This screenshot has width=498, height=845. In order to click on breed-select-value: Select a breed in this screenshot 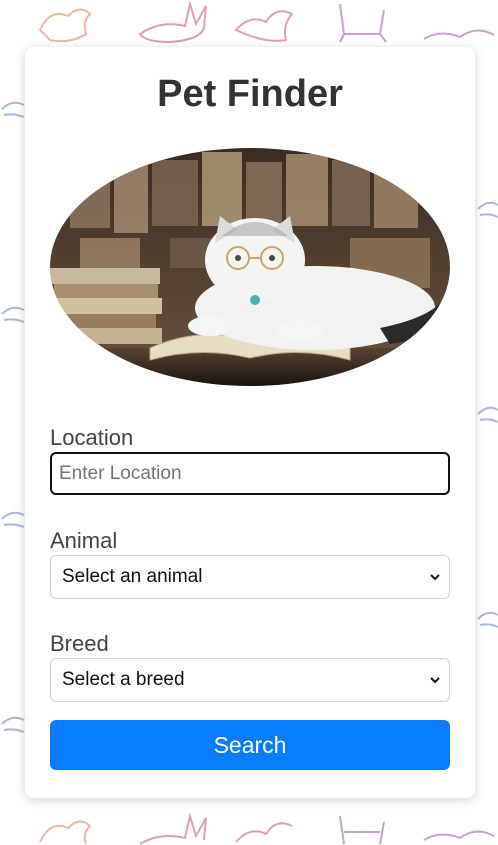, I will do `click(123, 679)`.